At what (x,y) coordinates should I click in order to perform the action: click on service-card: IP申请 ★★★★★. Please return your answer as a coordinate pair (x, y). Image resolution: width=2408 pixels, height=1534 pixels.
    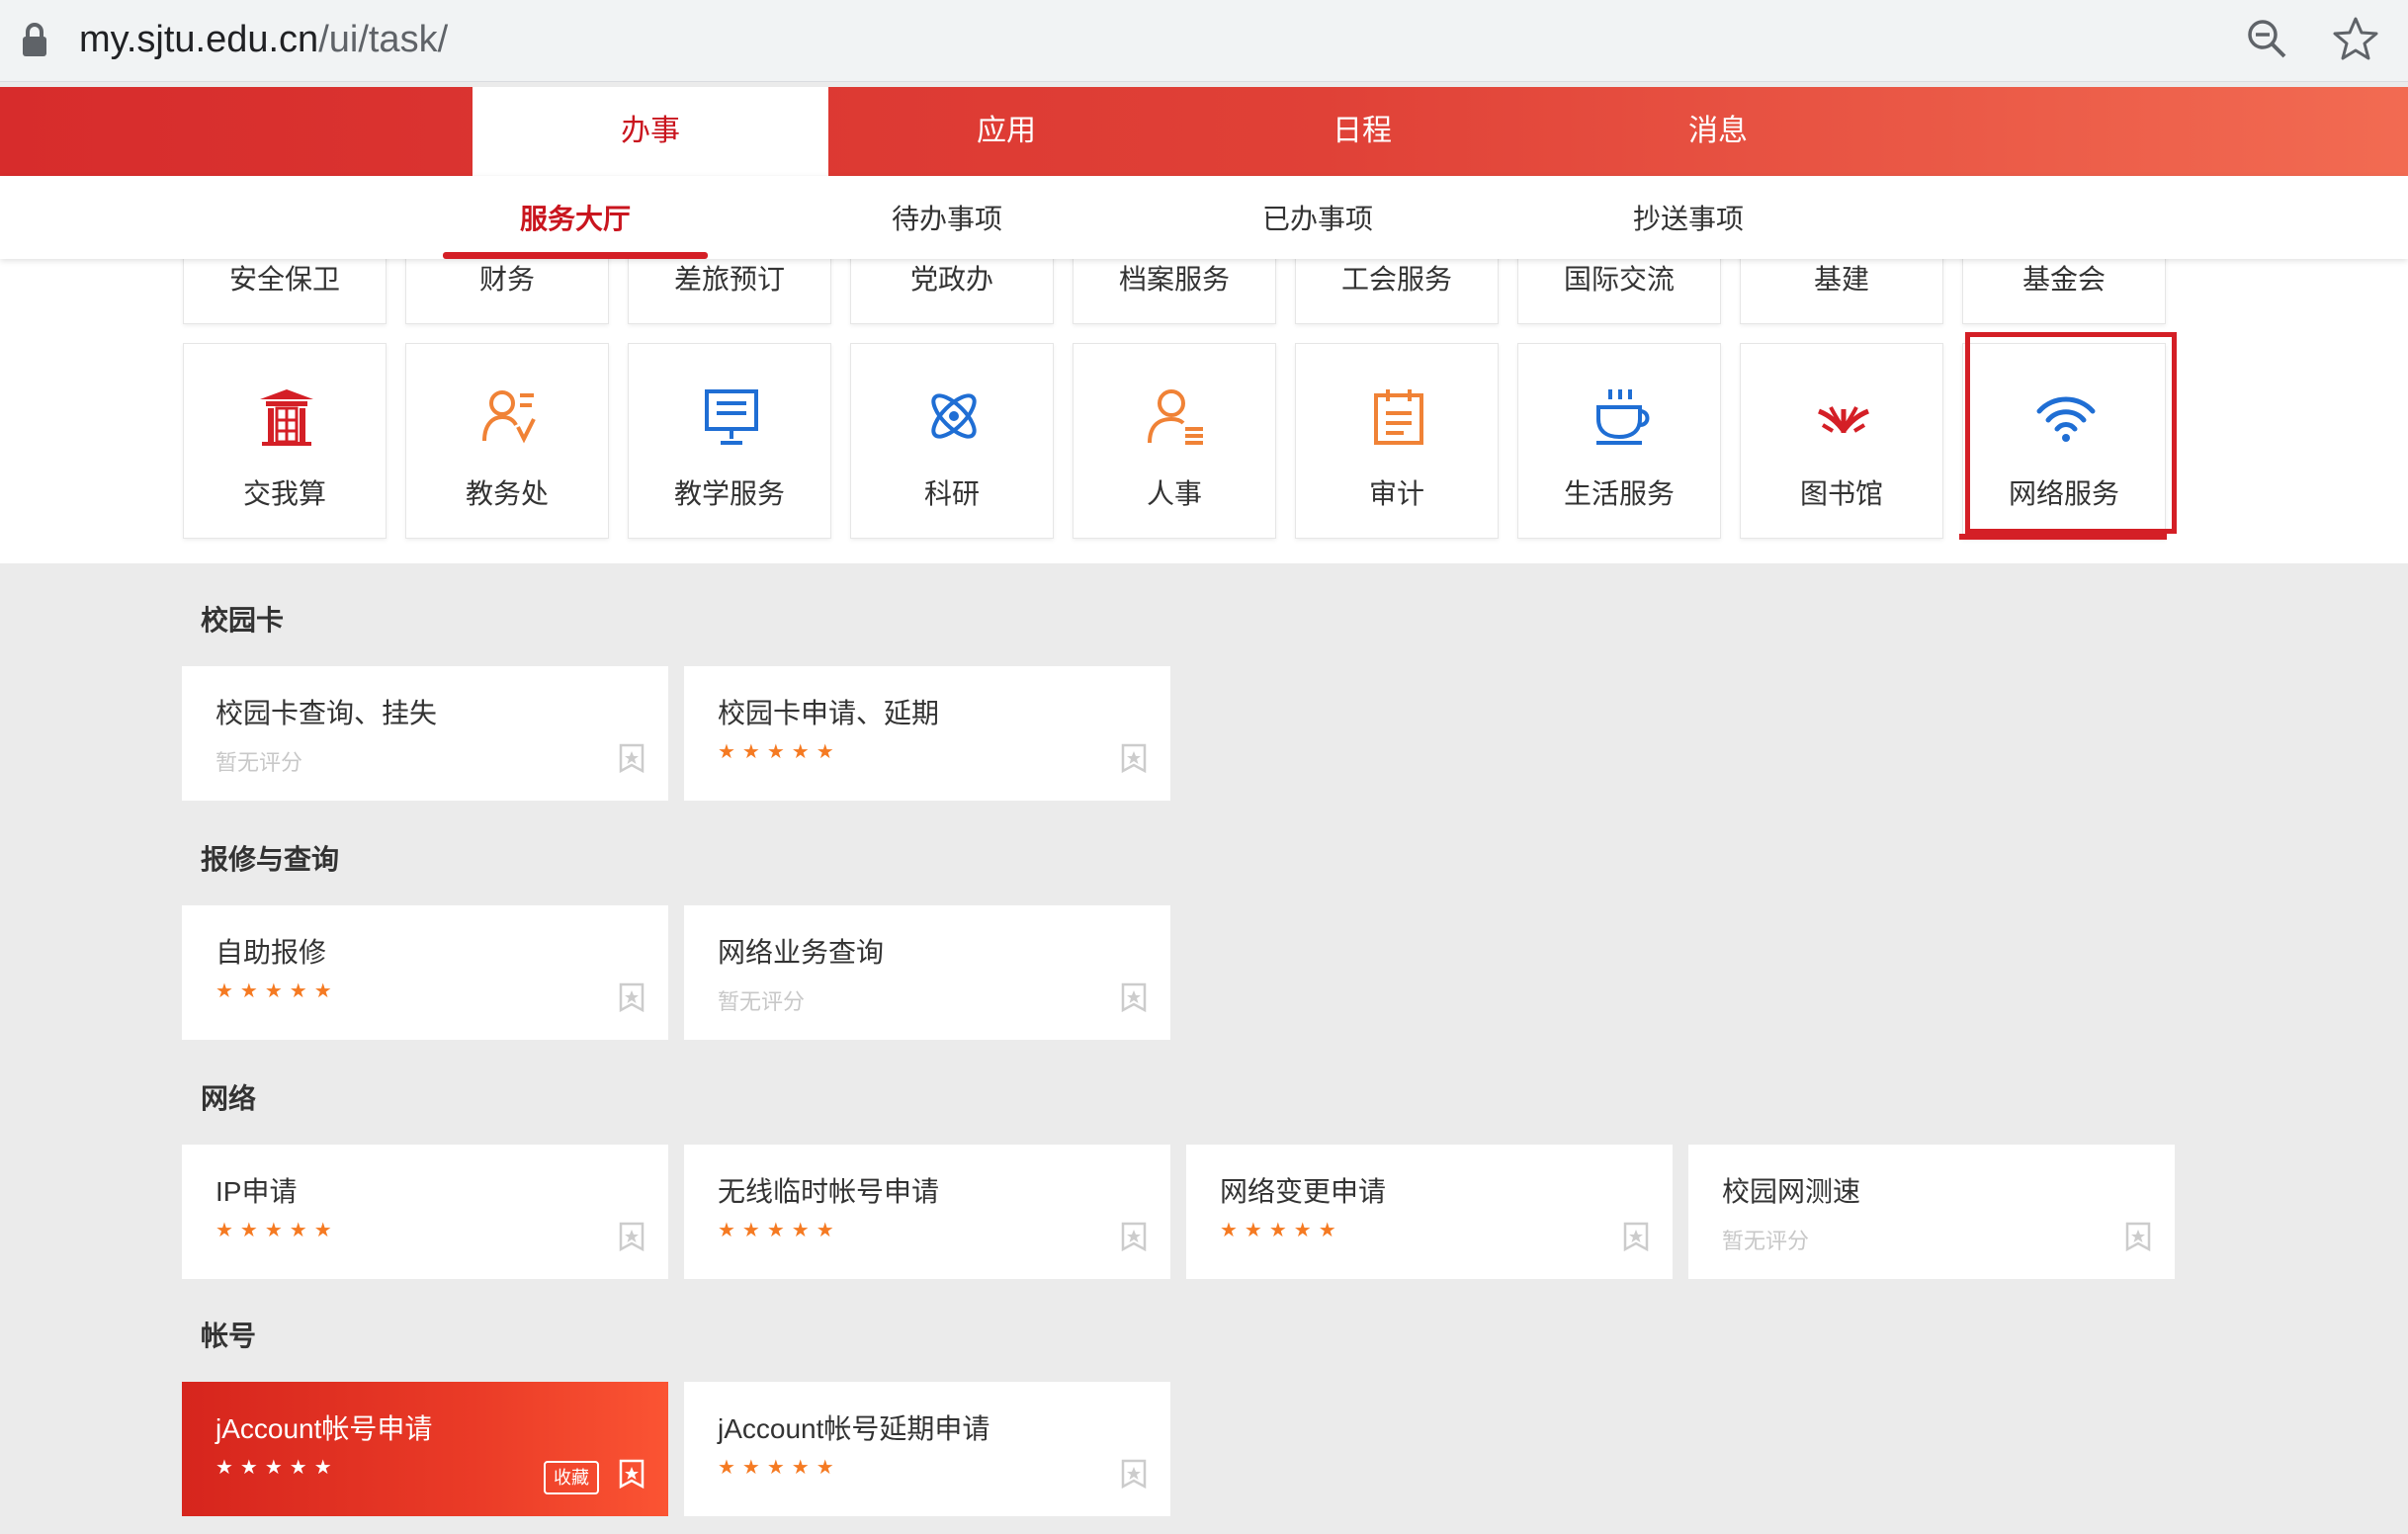
    Looking at the image, I should click on (425, 1212).